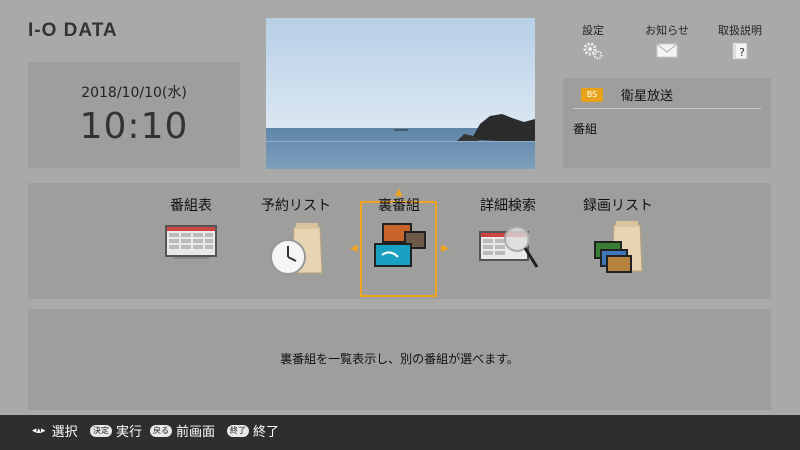  I want to click on news-button: お知らせ, so click(667, 40).